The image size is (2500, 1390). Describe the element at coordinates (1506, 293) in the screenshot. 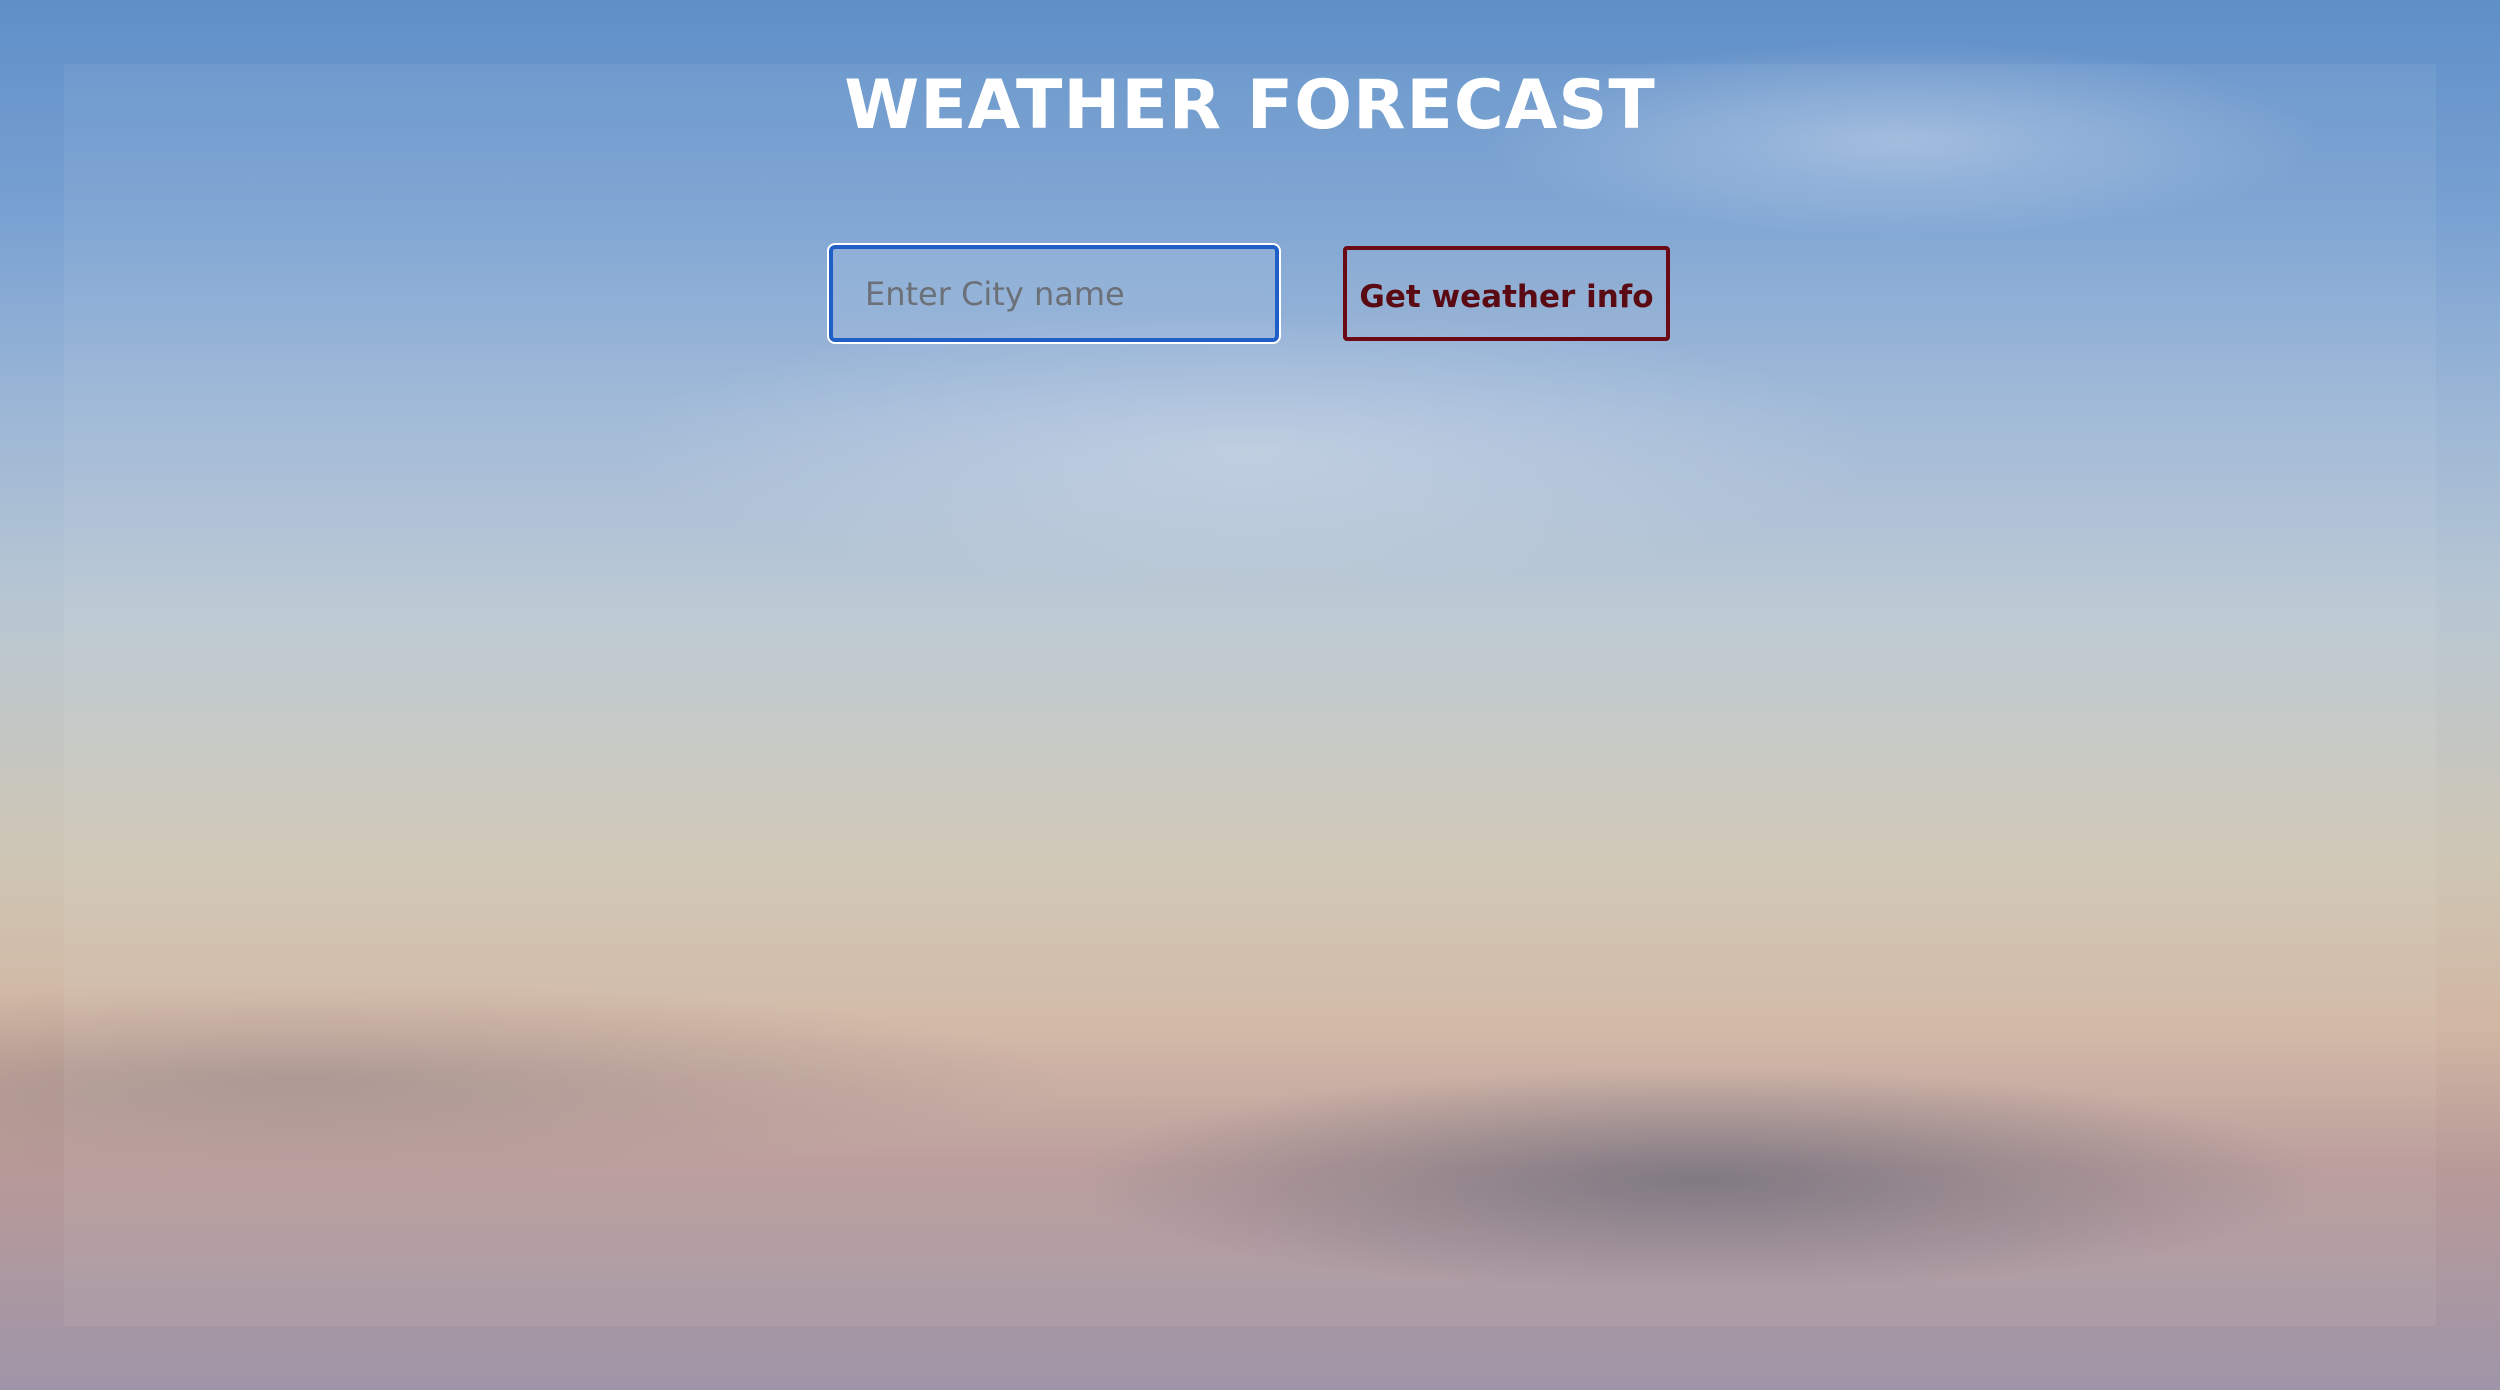

I see `get-weather-button: Get weather info` at that location.